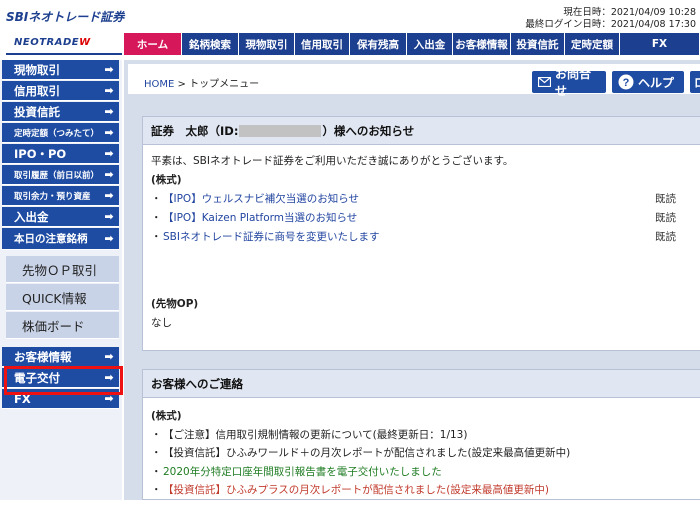 This screenshot has width=700, height=507. Describe the element at coordinates (610, 24) in the screenshot. I see `last-login: 最終ログイン日時：2021/04/08 17:30` at that location.